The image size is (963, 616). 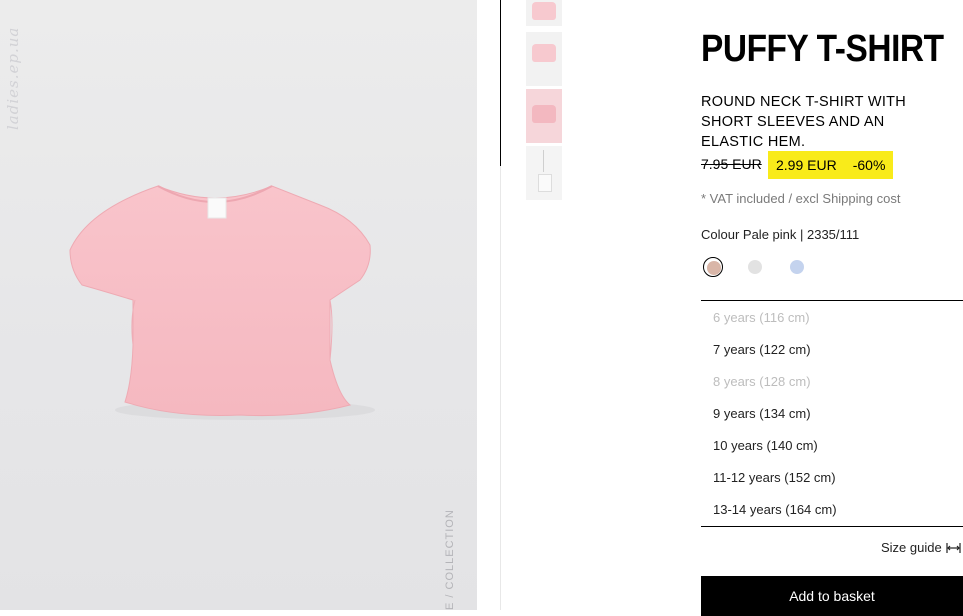 What do you see at coordinates (450, 559) in the screenshot?
I see `collection-label: E / COLLECTION` at bounding box center [450, 559].